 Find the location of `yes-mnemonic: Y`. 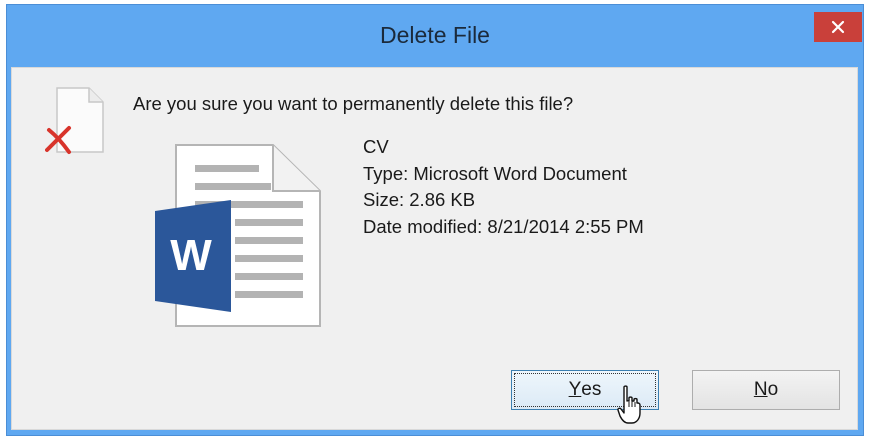

yes-mnemonic: Y is located at coordinates (575, 389).